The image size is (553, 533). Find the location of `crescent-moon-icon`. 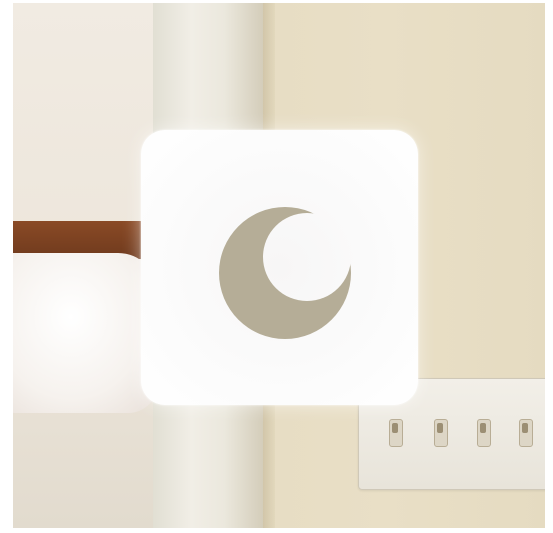

crescent-moon-icon is located at coordinates (285, 273).